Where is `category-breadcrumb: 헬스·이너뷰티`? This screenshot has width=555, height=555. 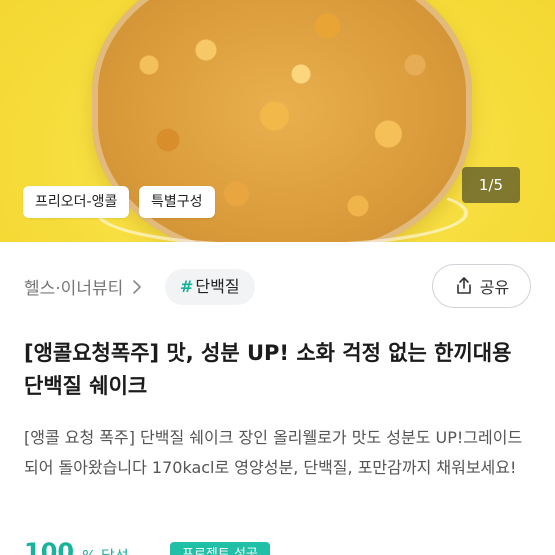
category-breadcrumb: 헬스·이너뷰티 is located at coordinates (84, 286).